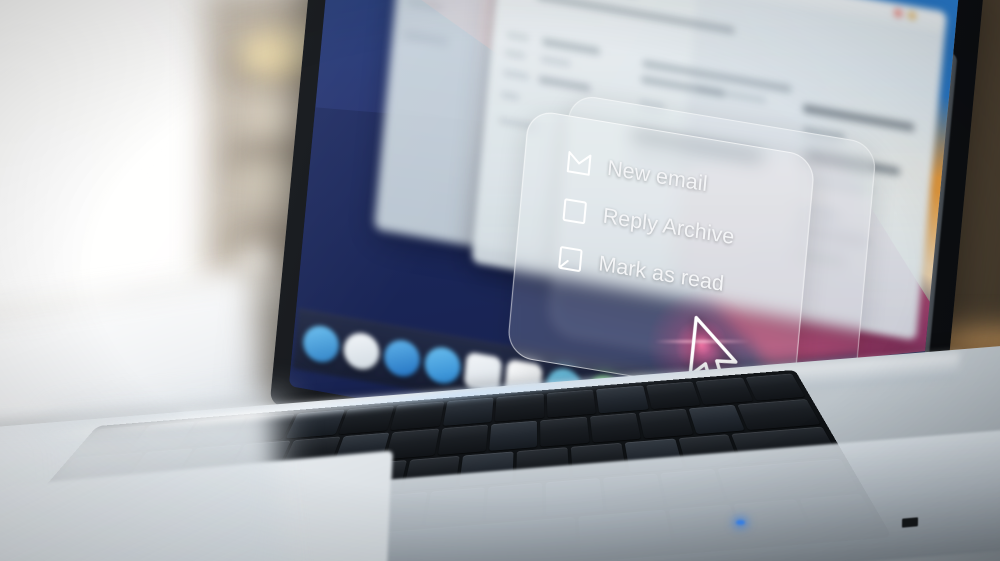  What do you see at coordinates (858, 118) in the screenshot?
I see `panel-heading` at bounding box center [858, 118].